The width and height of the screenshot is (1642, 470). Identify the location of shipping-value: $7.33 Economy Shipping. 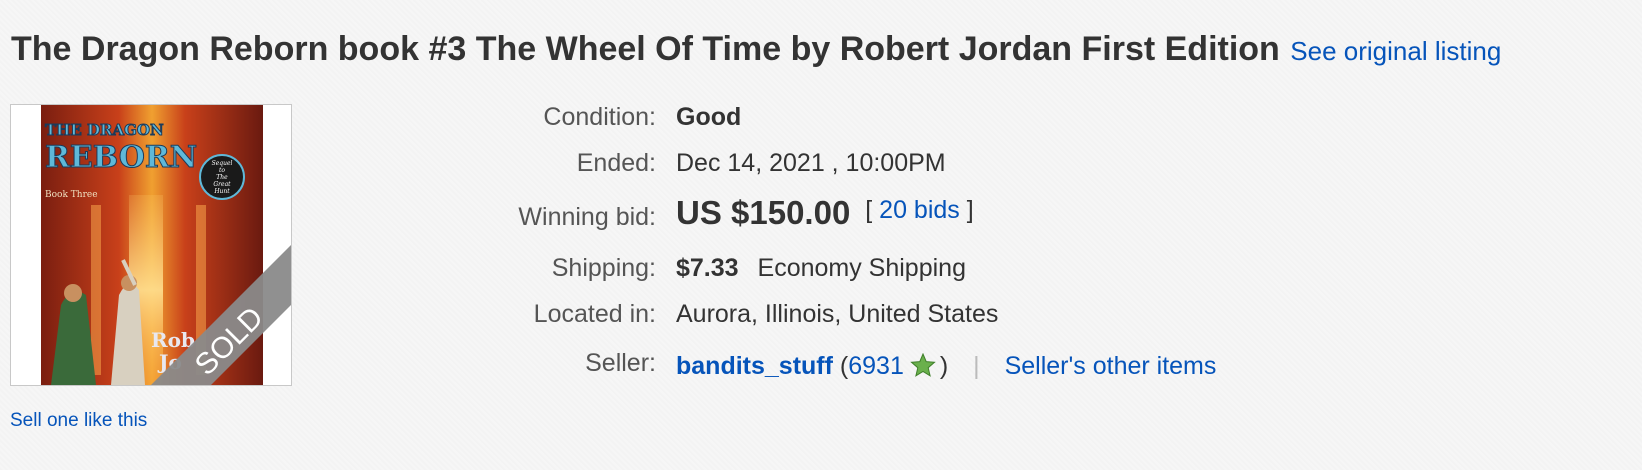
(821, 268).